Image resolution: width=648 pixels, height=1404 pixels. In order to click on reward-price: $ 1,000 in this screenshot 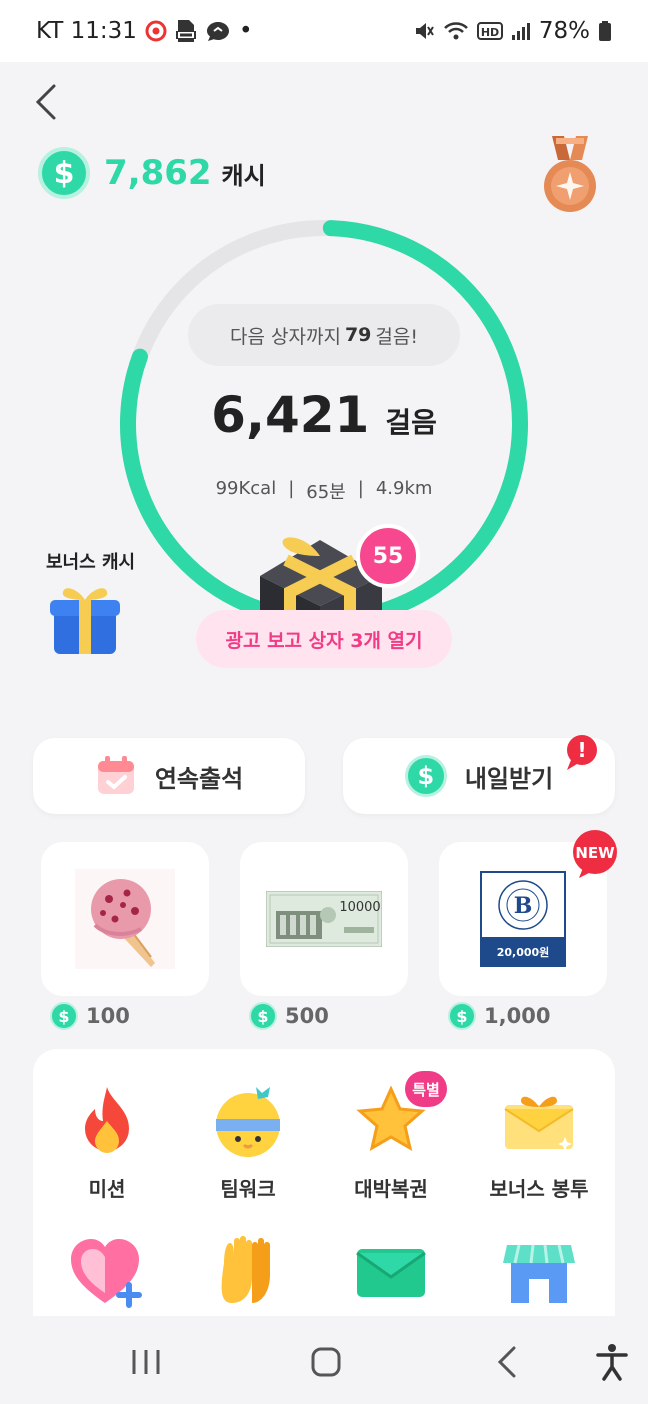, I will do `click(499, 1016)`.